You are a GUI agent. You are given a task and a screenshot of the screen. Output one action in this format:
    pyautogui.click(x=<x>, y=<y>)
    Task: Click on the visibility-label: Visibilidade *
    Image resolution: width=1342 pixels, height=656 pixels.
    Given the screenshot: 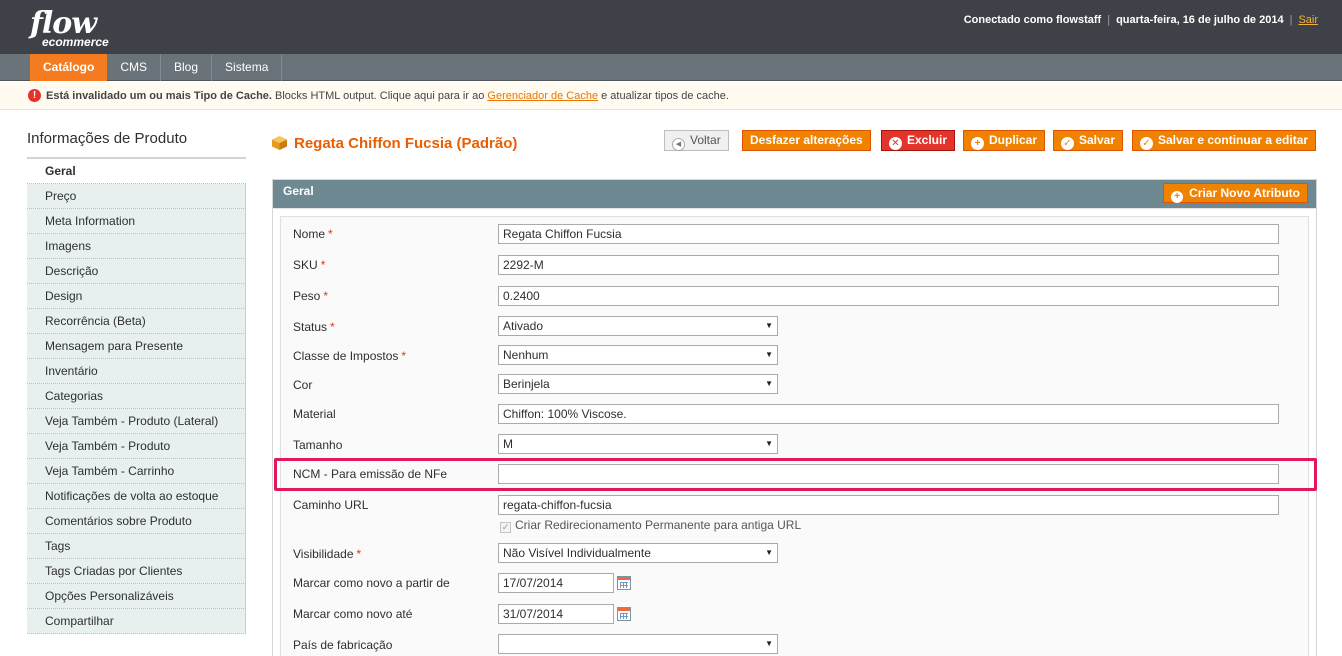 What is the action you would take?
    pyautogui.click(x=327, y=554)
    